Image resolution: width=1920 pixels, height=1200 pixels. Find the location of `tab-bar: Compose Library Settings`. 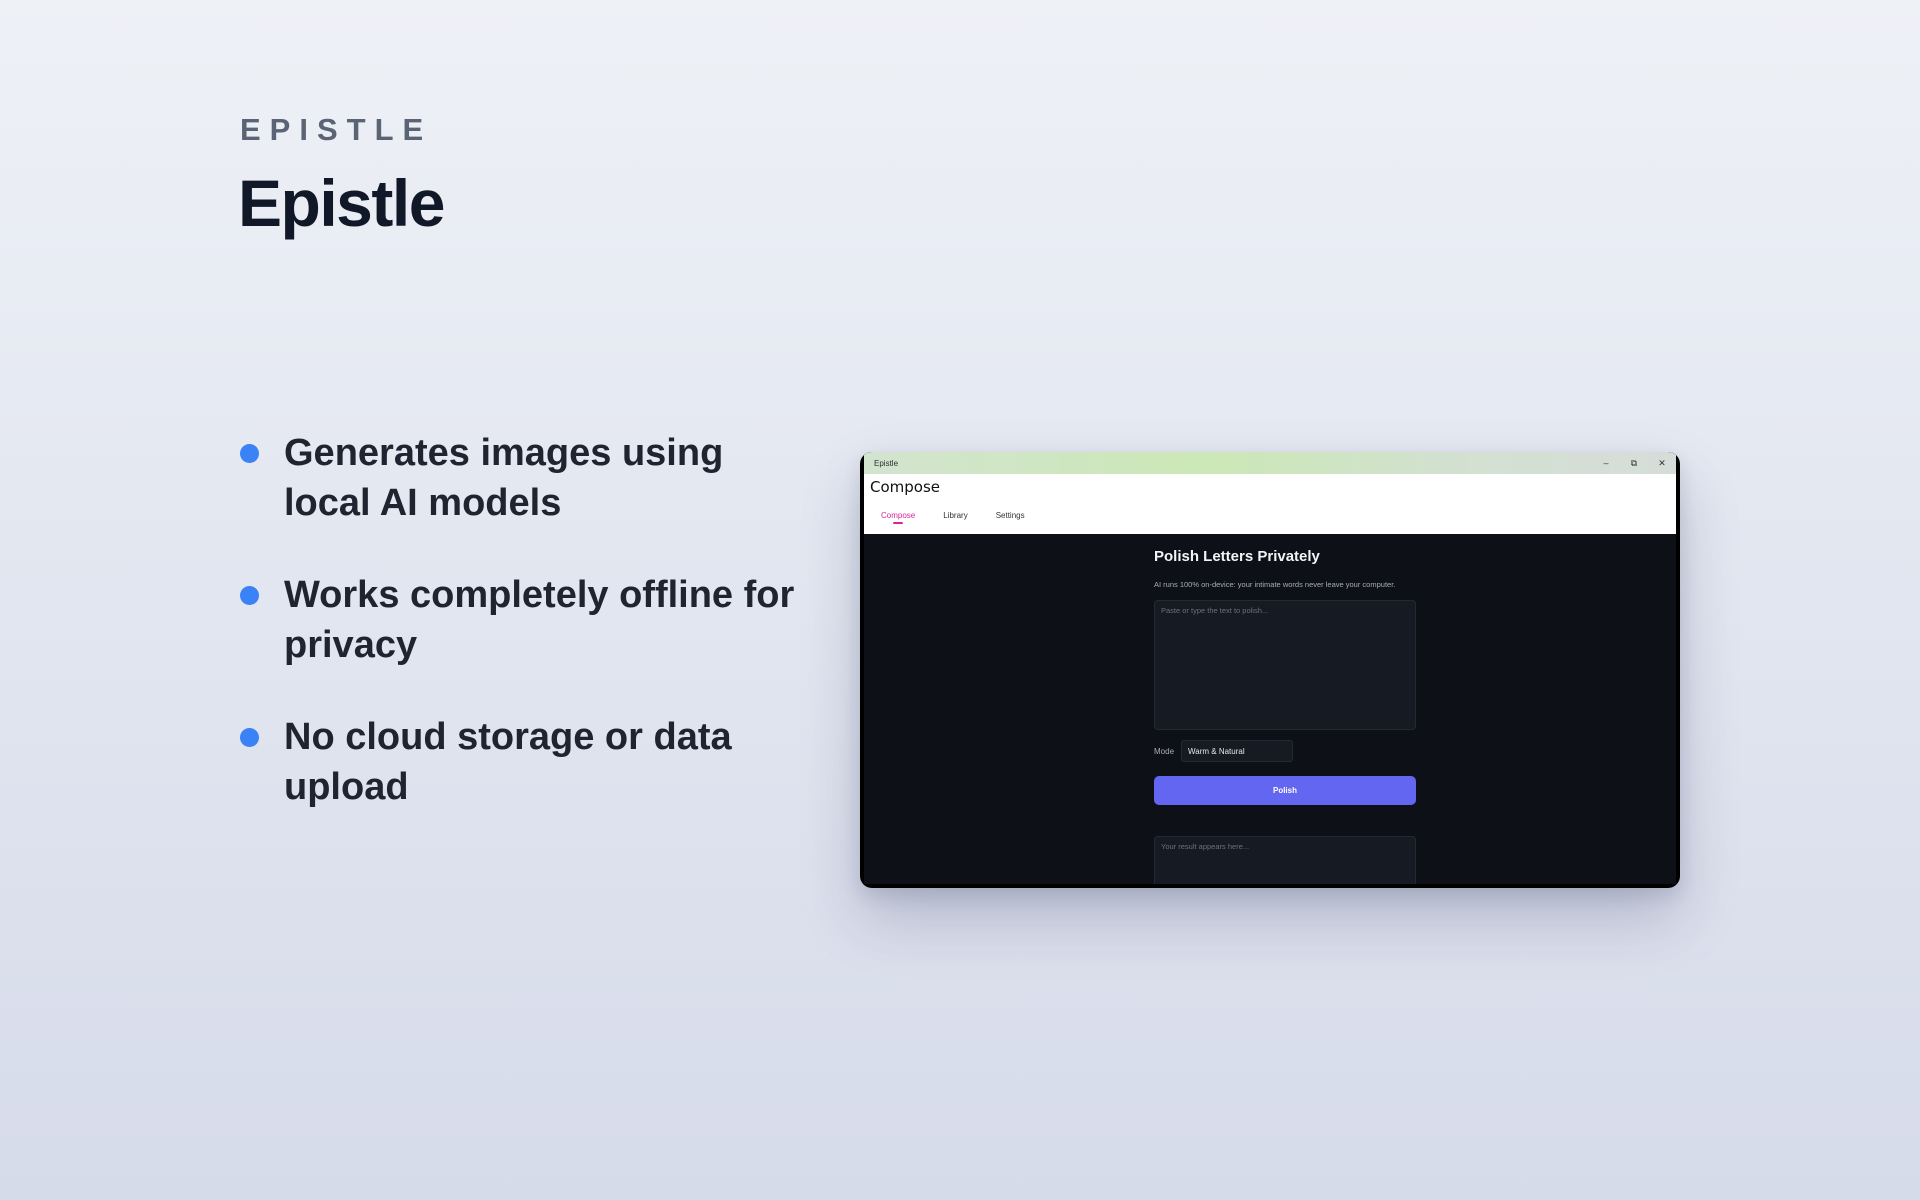

tab-bar: Compose Library Settings is located at coordinates (958, 519).